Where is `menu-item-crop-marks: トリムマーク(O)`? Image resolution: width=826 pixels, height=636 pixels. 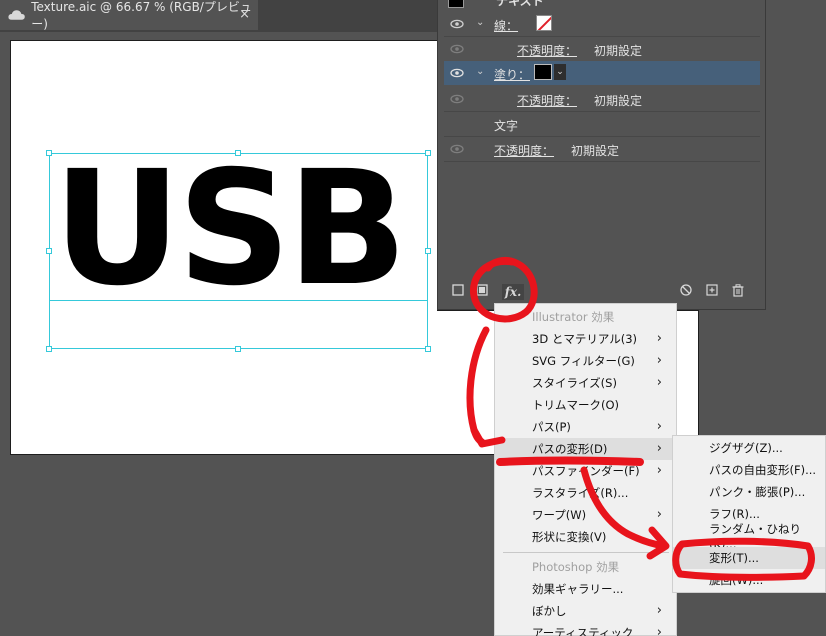 menu-item-crop-marks: トリムマーク(O) is located at coordinates (585, 405).